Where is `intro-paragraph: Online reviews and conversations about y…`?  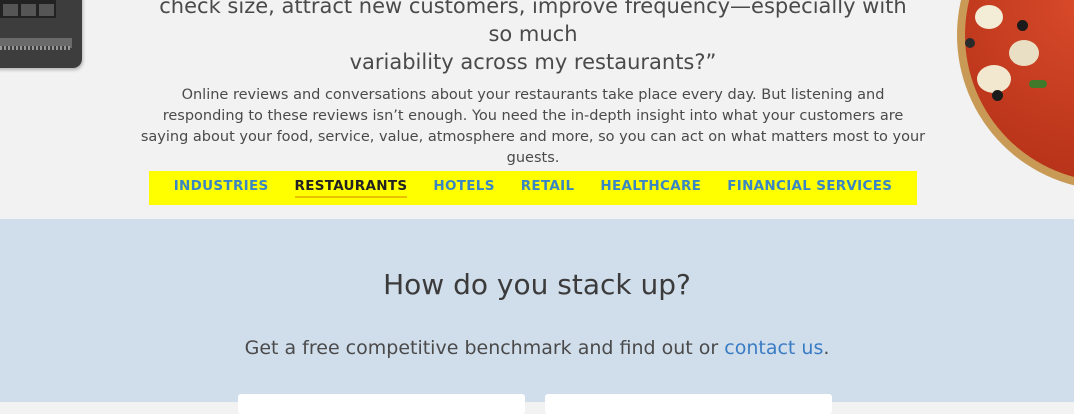
intro-paragraph: Online reviews and conversations about y… is located at coordinates (533, 126).